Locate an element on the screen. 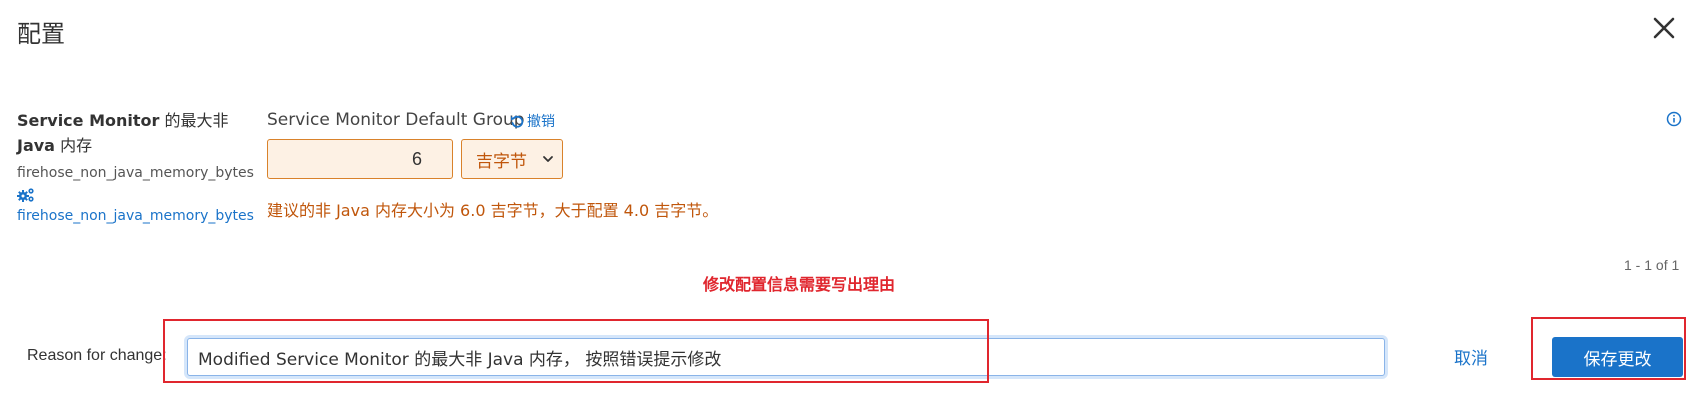  reason-label: Reason for change: is located at coordinates (97, 355).